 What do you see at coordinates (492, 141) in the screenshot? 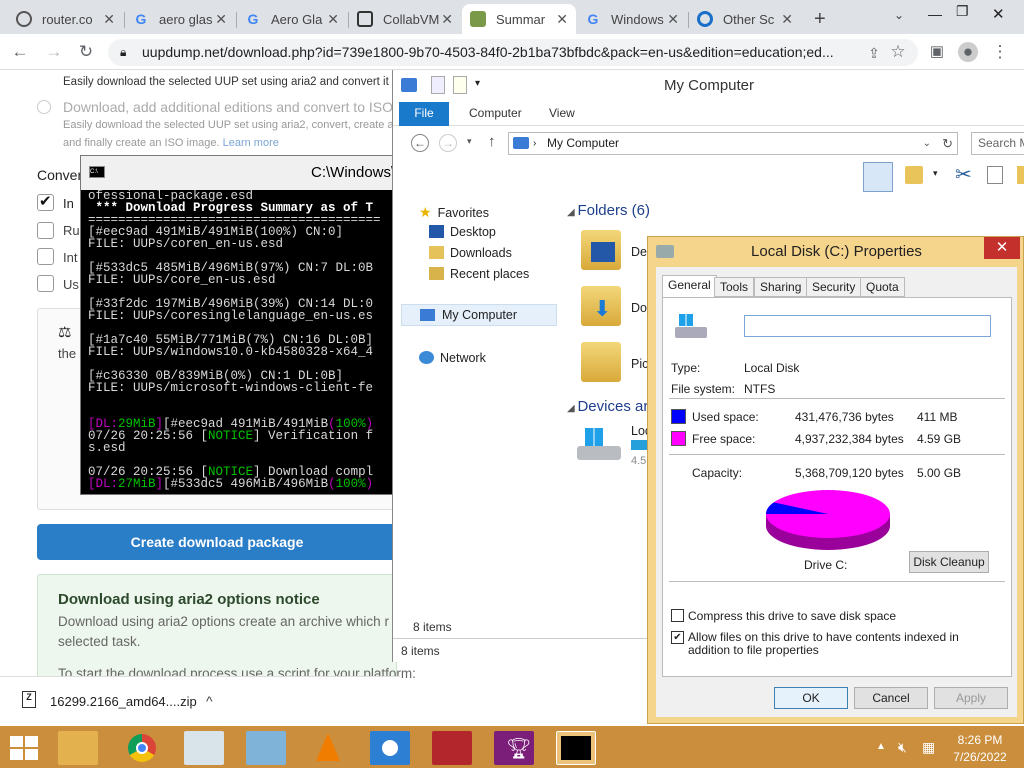
I see `up-arrow-icon: ↑` at bounding box center [492, 141].